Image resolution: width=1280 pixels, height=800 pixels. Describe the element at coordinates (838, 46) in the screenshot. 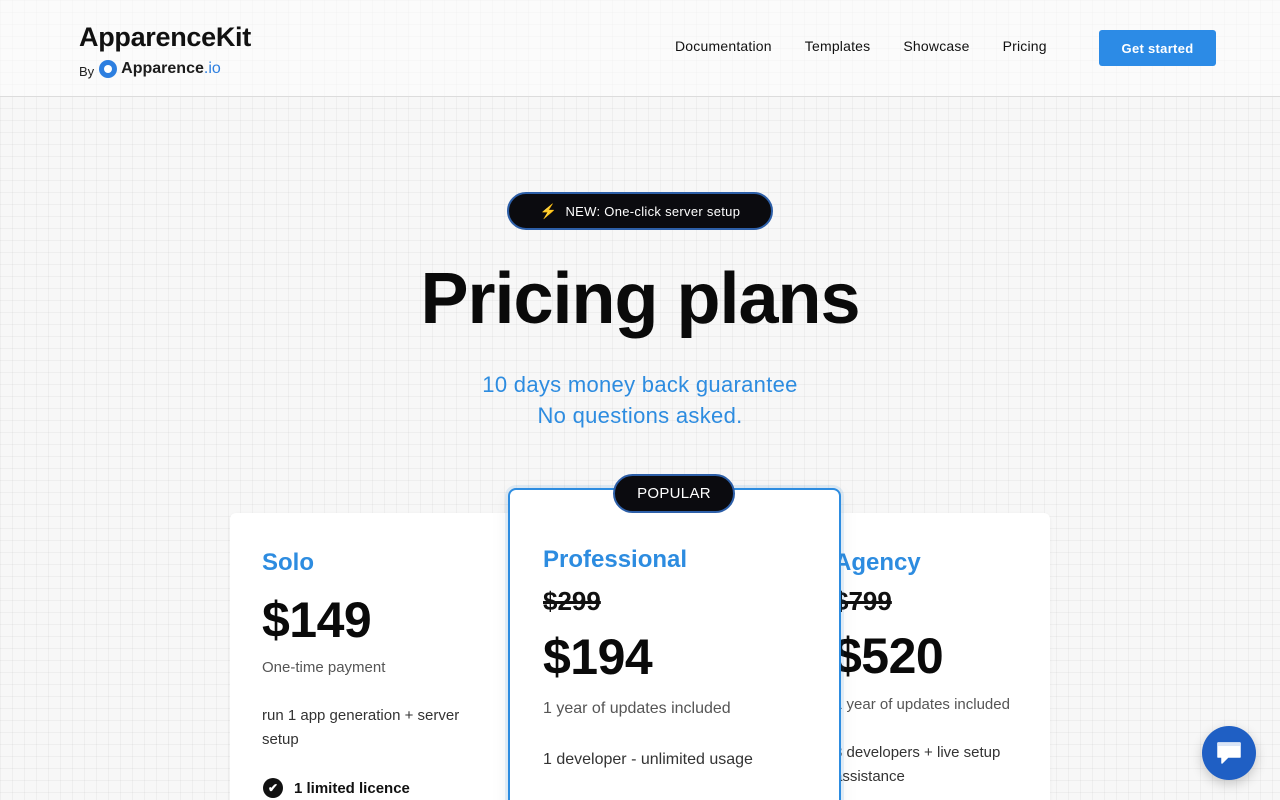

I see `nav-templates: Templates` at that location.